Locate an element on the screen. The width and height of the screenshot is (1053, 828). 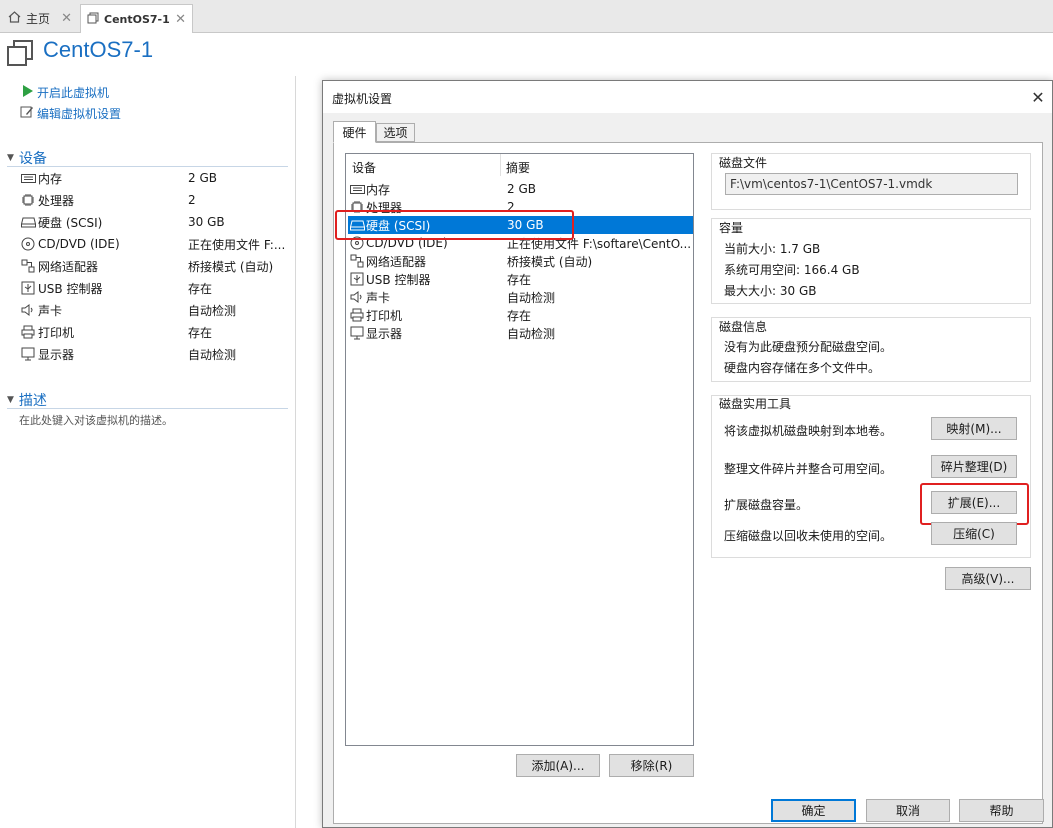
device-row-sound: 声卡 自动检测 is located at coordinates (155, 310).